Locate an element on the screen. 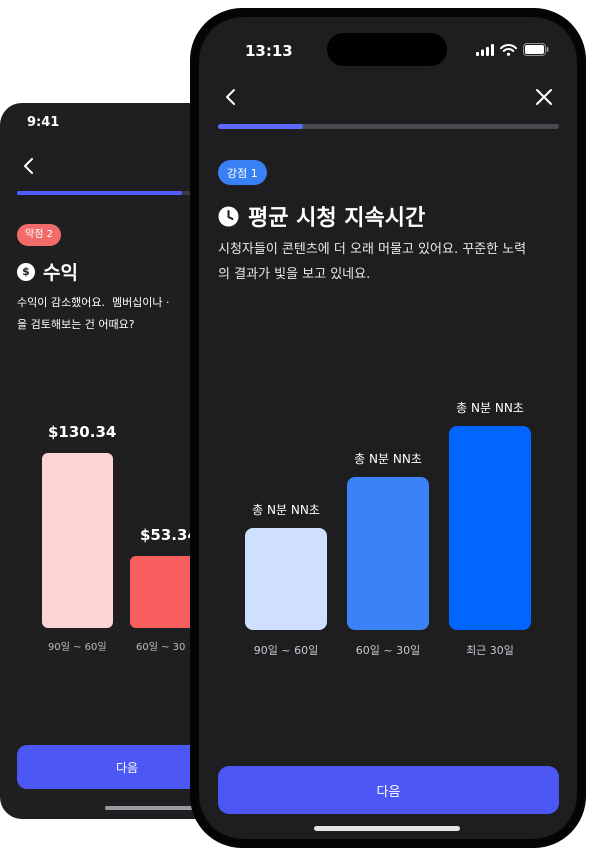 The height and width of the screenshot is (855, 591). wifi-icon is located at coordinates (508, 49).